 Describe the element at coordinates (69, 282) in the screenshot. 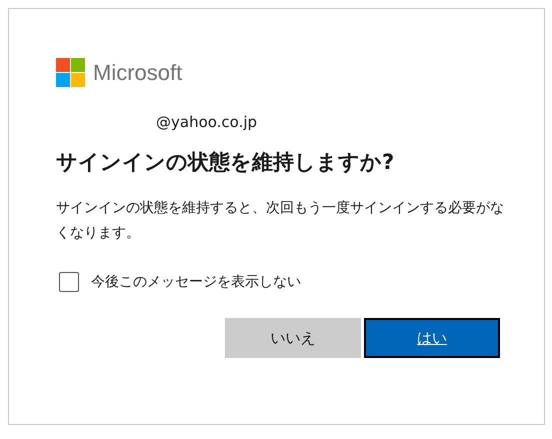

I see `checkbox` at that location.